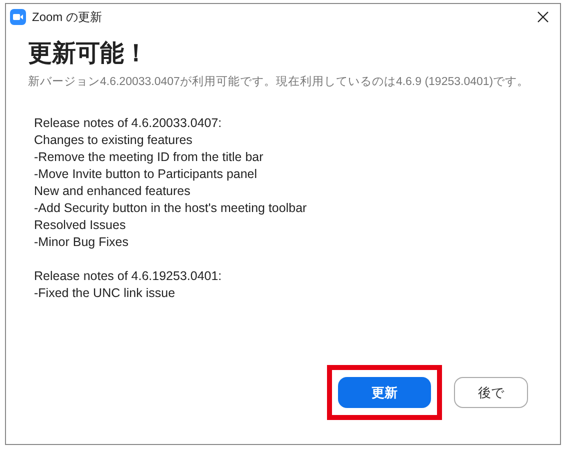  I want to click on release-note-line: -Add Security button in the host's meeting toolbar, so click(171, 208).